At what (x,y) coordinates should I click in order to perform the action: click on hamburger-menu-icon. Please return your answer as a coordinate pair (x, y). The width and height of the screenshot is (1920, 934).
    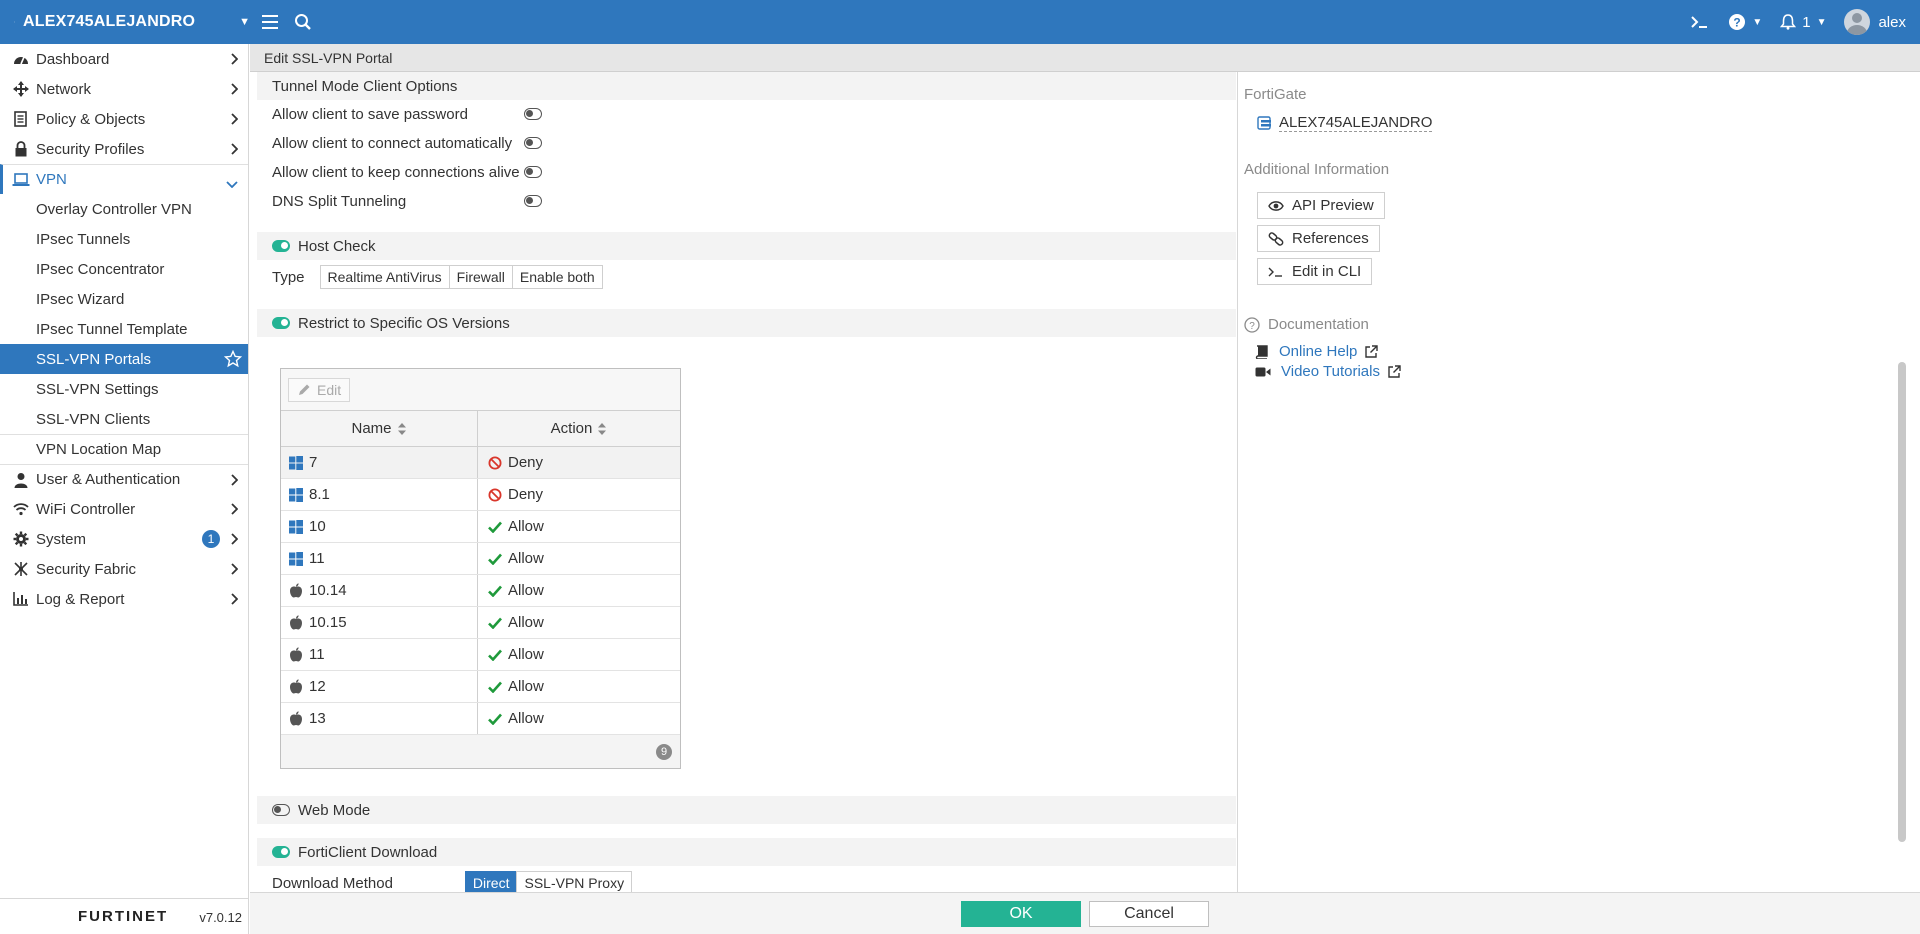
    Looking at the image, I should click on (271, 22).